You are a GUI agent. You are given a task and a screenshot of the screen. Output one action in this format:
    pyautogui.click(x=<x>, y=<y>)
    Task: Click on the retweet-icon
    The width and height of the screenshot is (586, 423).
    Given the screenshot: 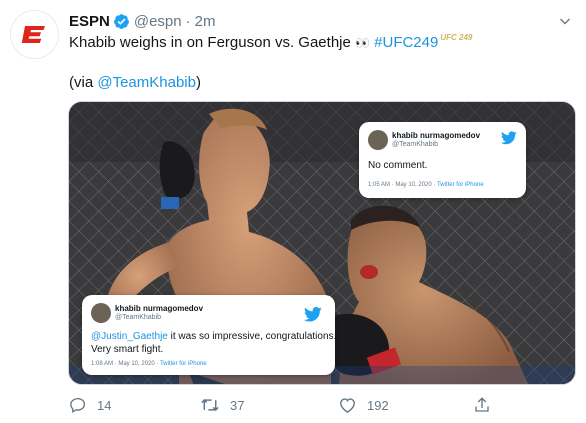 What is the action you would take?
    pyautogui.click(x=210, y=405)
    